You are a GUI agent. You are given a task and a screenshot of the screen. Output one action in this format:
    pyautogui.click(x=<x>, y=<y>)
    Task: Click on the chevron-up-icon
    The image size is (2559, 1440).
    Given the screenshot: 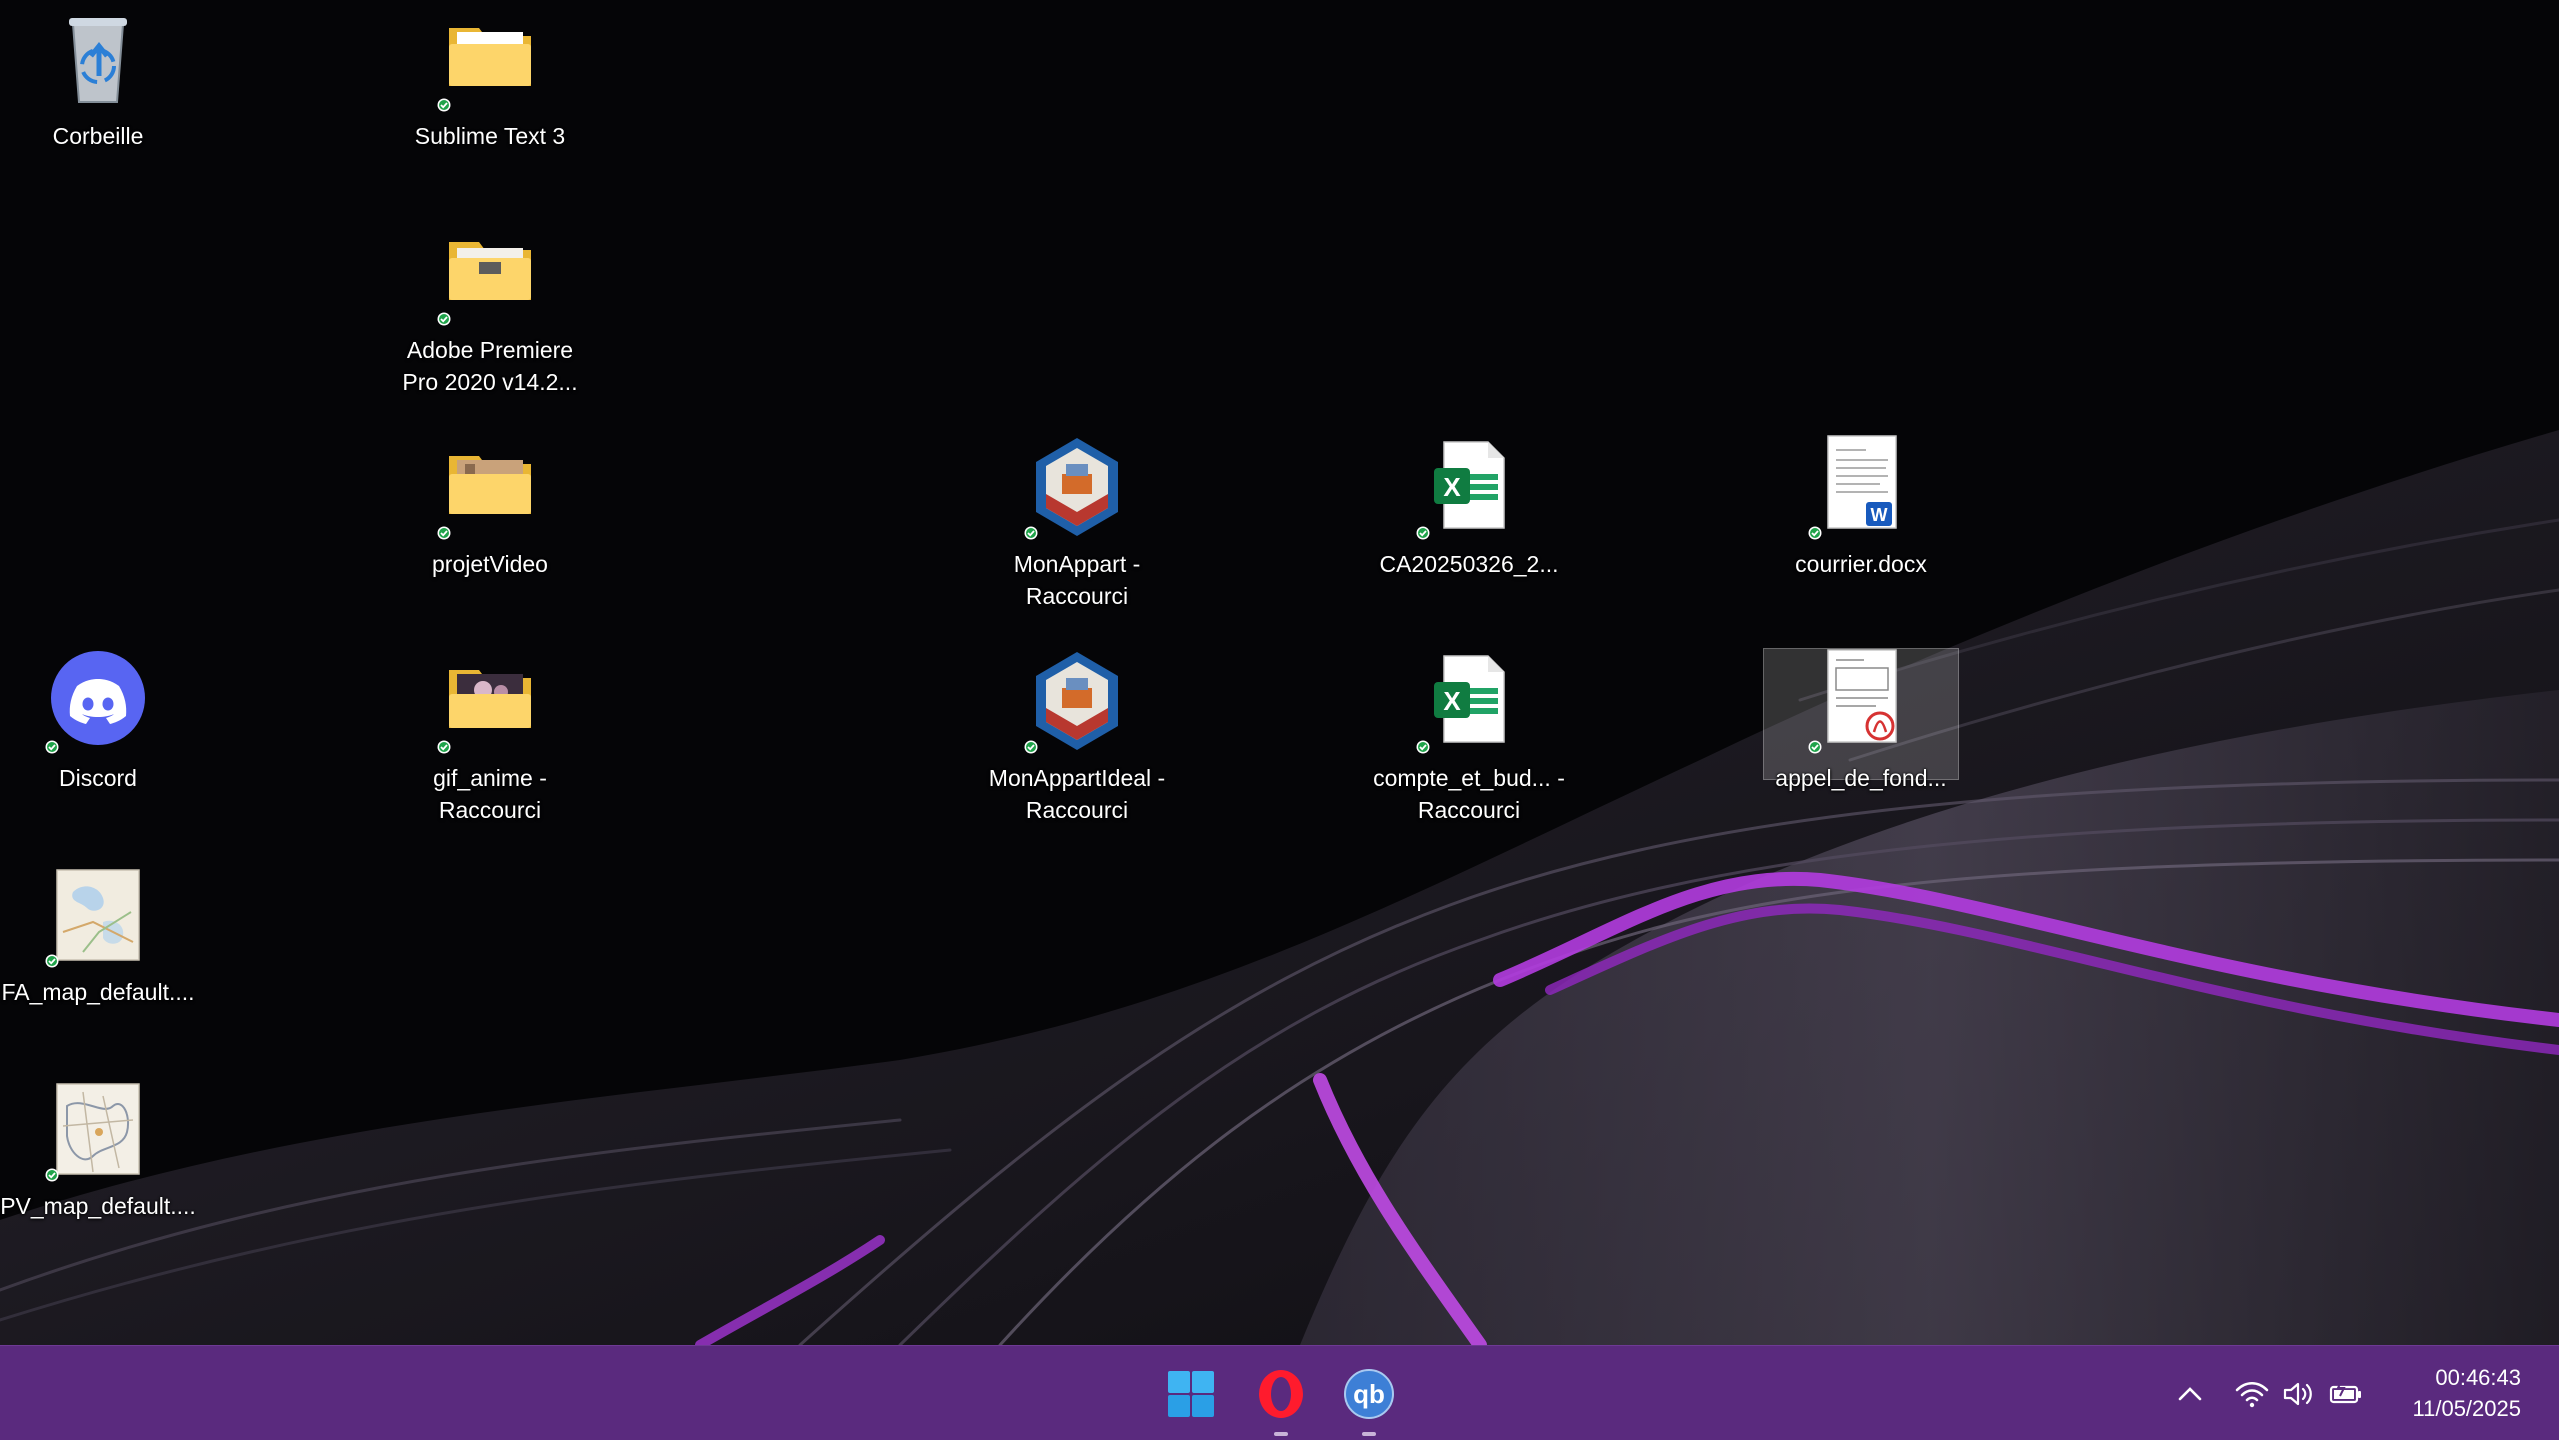 What is the action you would take?
    pyautogui.click(x=2190, y=1394)
    